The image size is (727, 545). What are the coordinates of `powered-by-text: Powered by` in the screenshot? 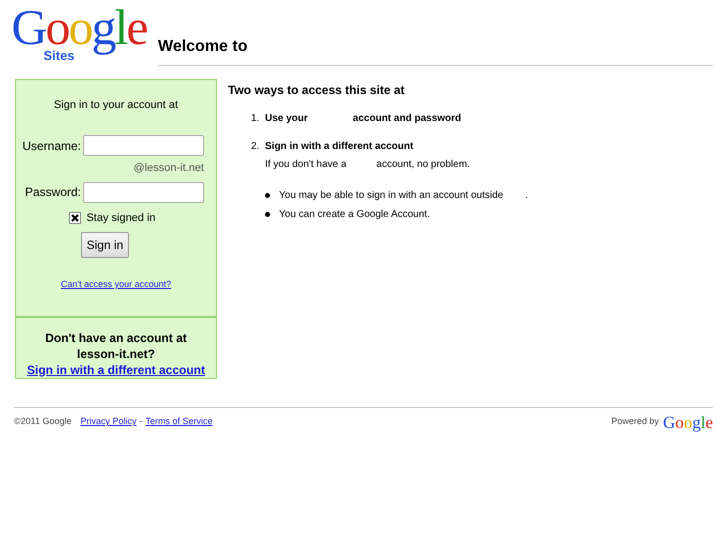 It's located at (635, 421).